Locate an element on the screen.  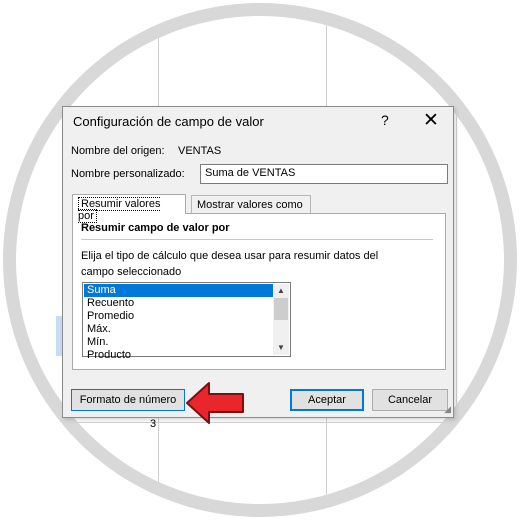
tab-summarize-values: Resumir valores por is located at coordinates (129, 208).